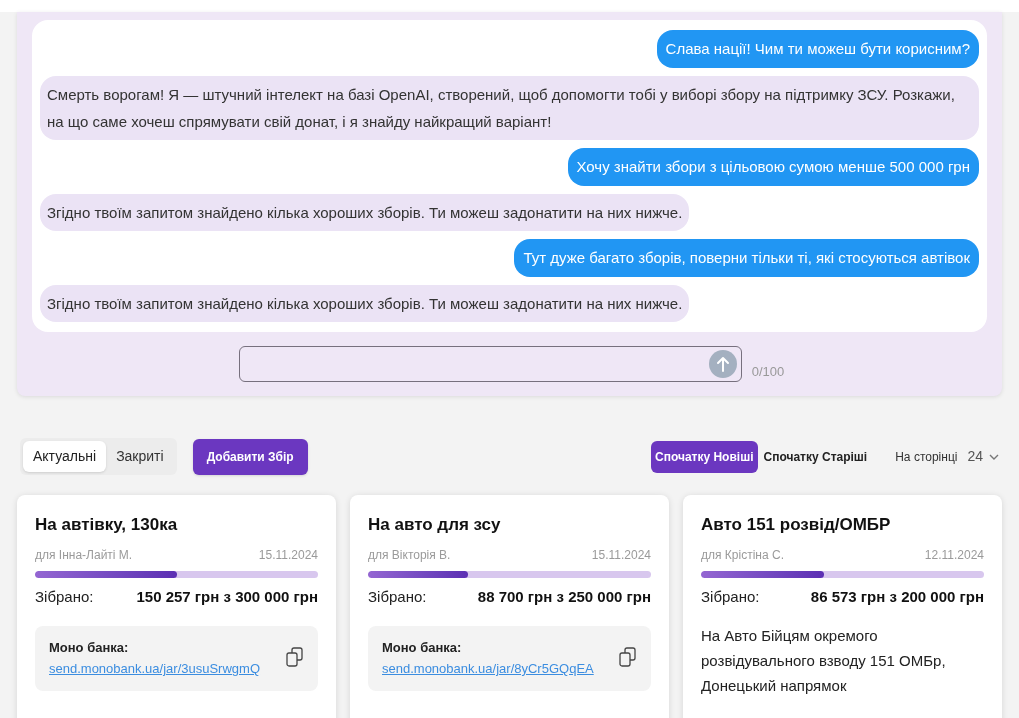 The image size is (1019, 718). Describe the element at coordinates (65, 456) in the screenshot. I see `filter-tab: Актуальні` at that location.